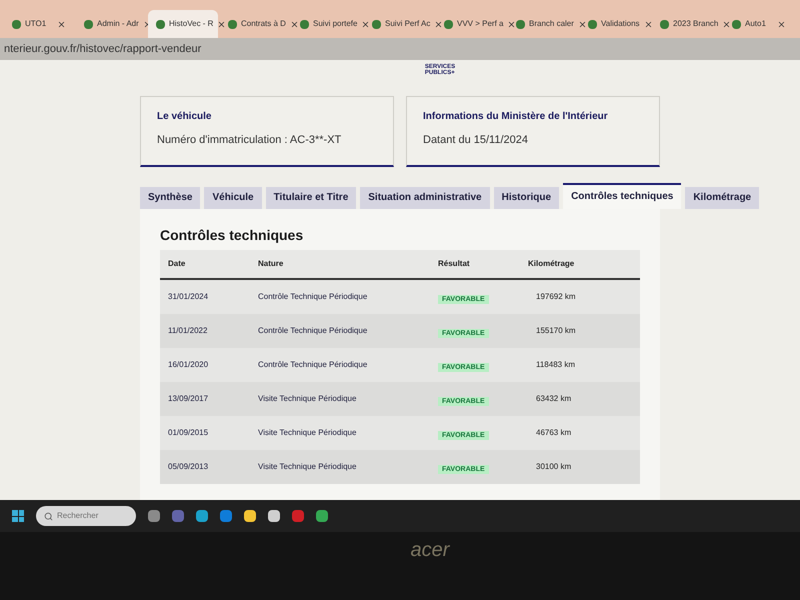 The width and height of the screenshot is (800, 600). Describe the element at coordinates (35, 24) in the screenshot. I see `tab-title: UTO1` at that location.